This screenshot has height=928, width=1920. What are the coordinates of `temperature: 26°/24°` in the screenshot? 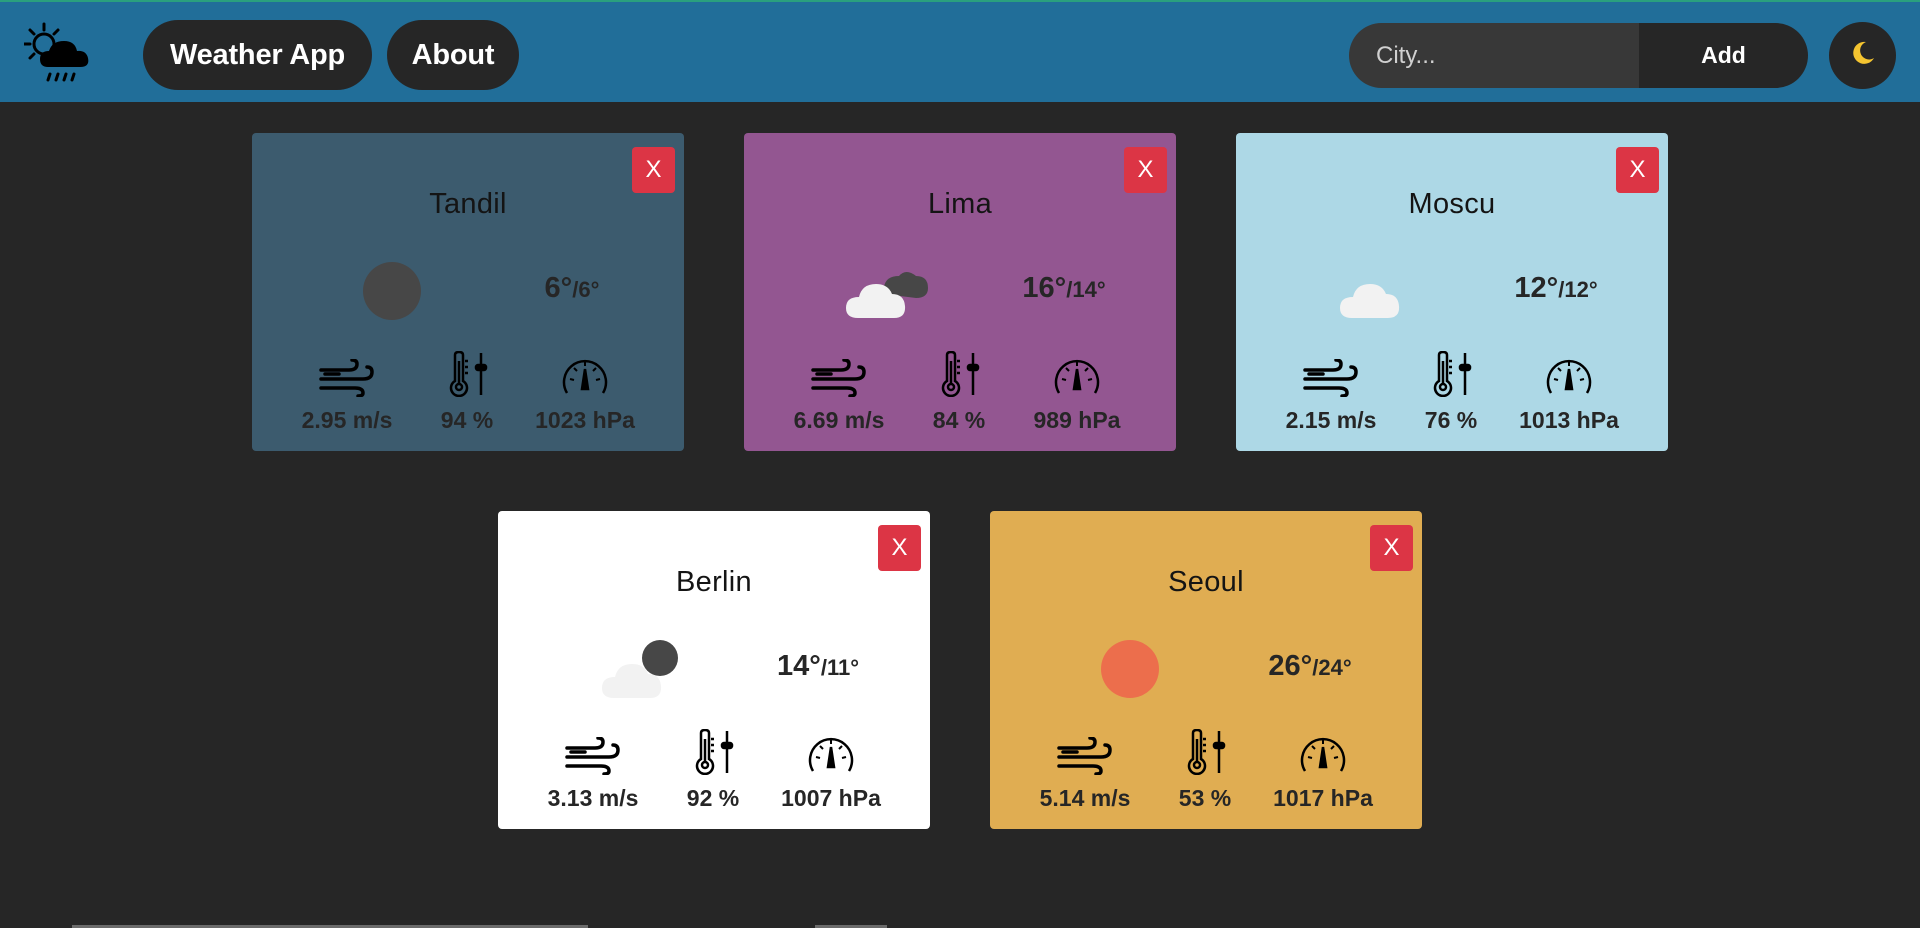 It's located at (1310, 666).